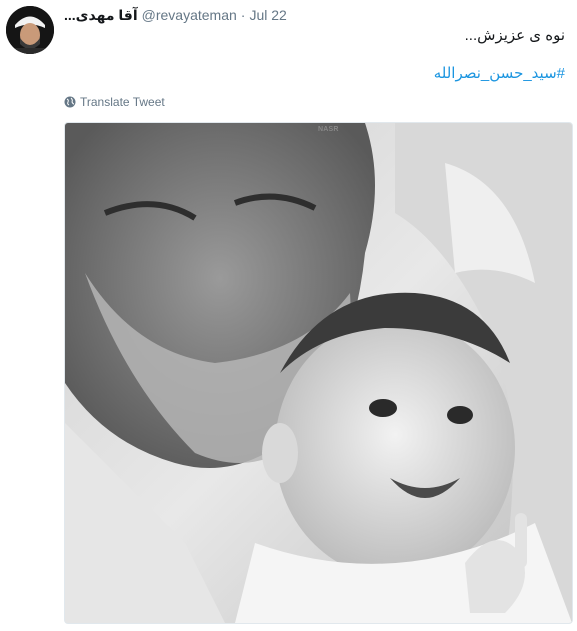 Image resolution: width=577 pixels, height=631 pixels. Describe the element at coordinates (122, 102) in the screenshot. I see `translate-label: Translate Tweet` at that location.